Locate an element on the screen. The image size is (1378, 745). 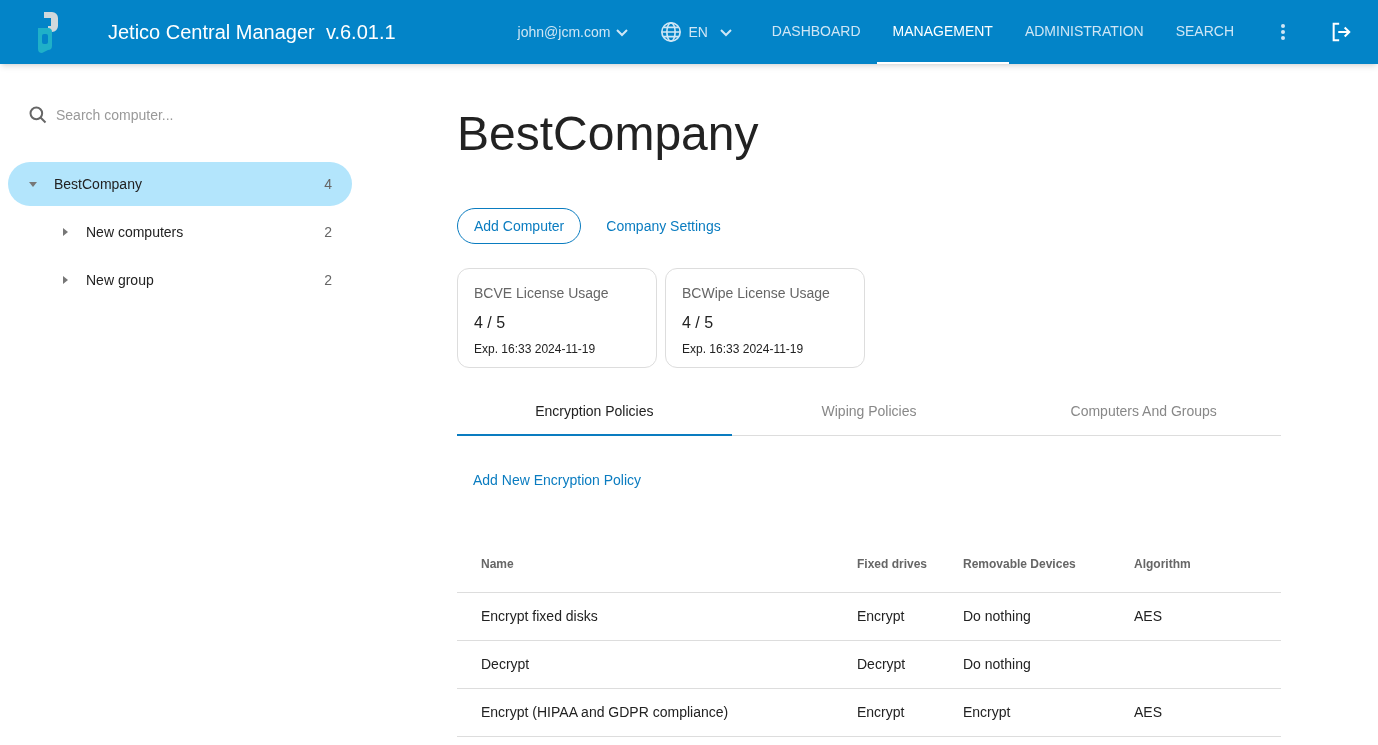
table-cell: Encrypt (HIPAA and GDPR compliance) is located at coordinates (605, 712).